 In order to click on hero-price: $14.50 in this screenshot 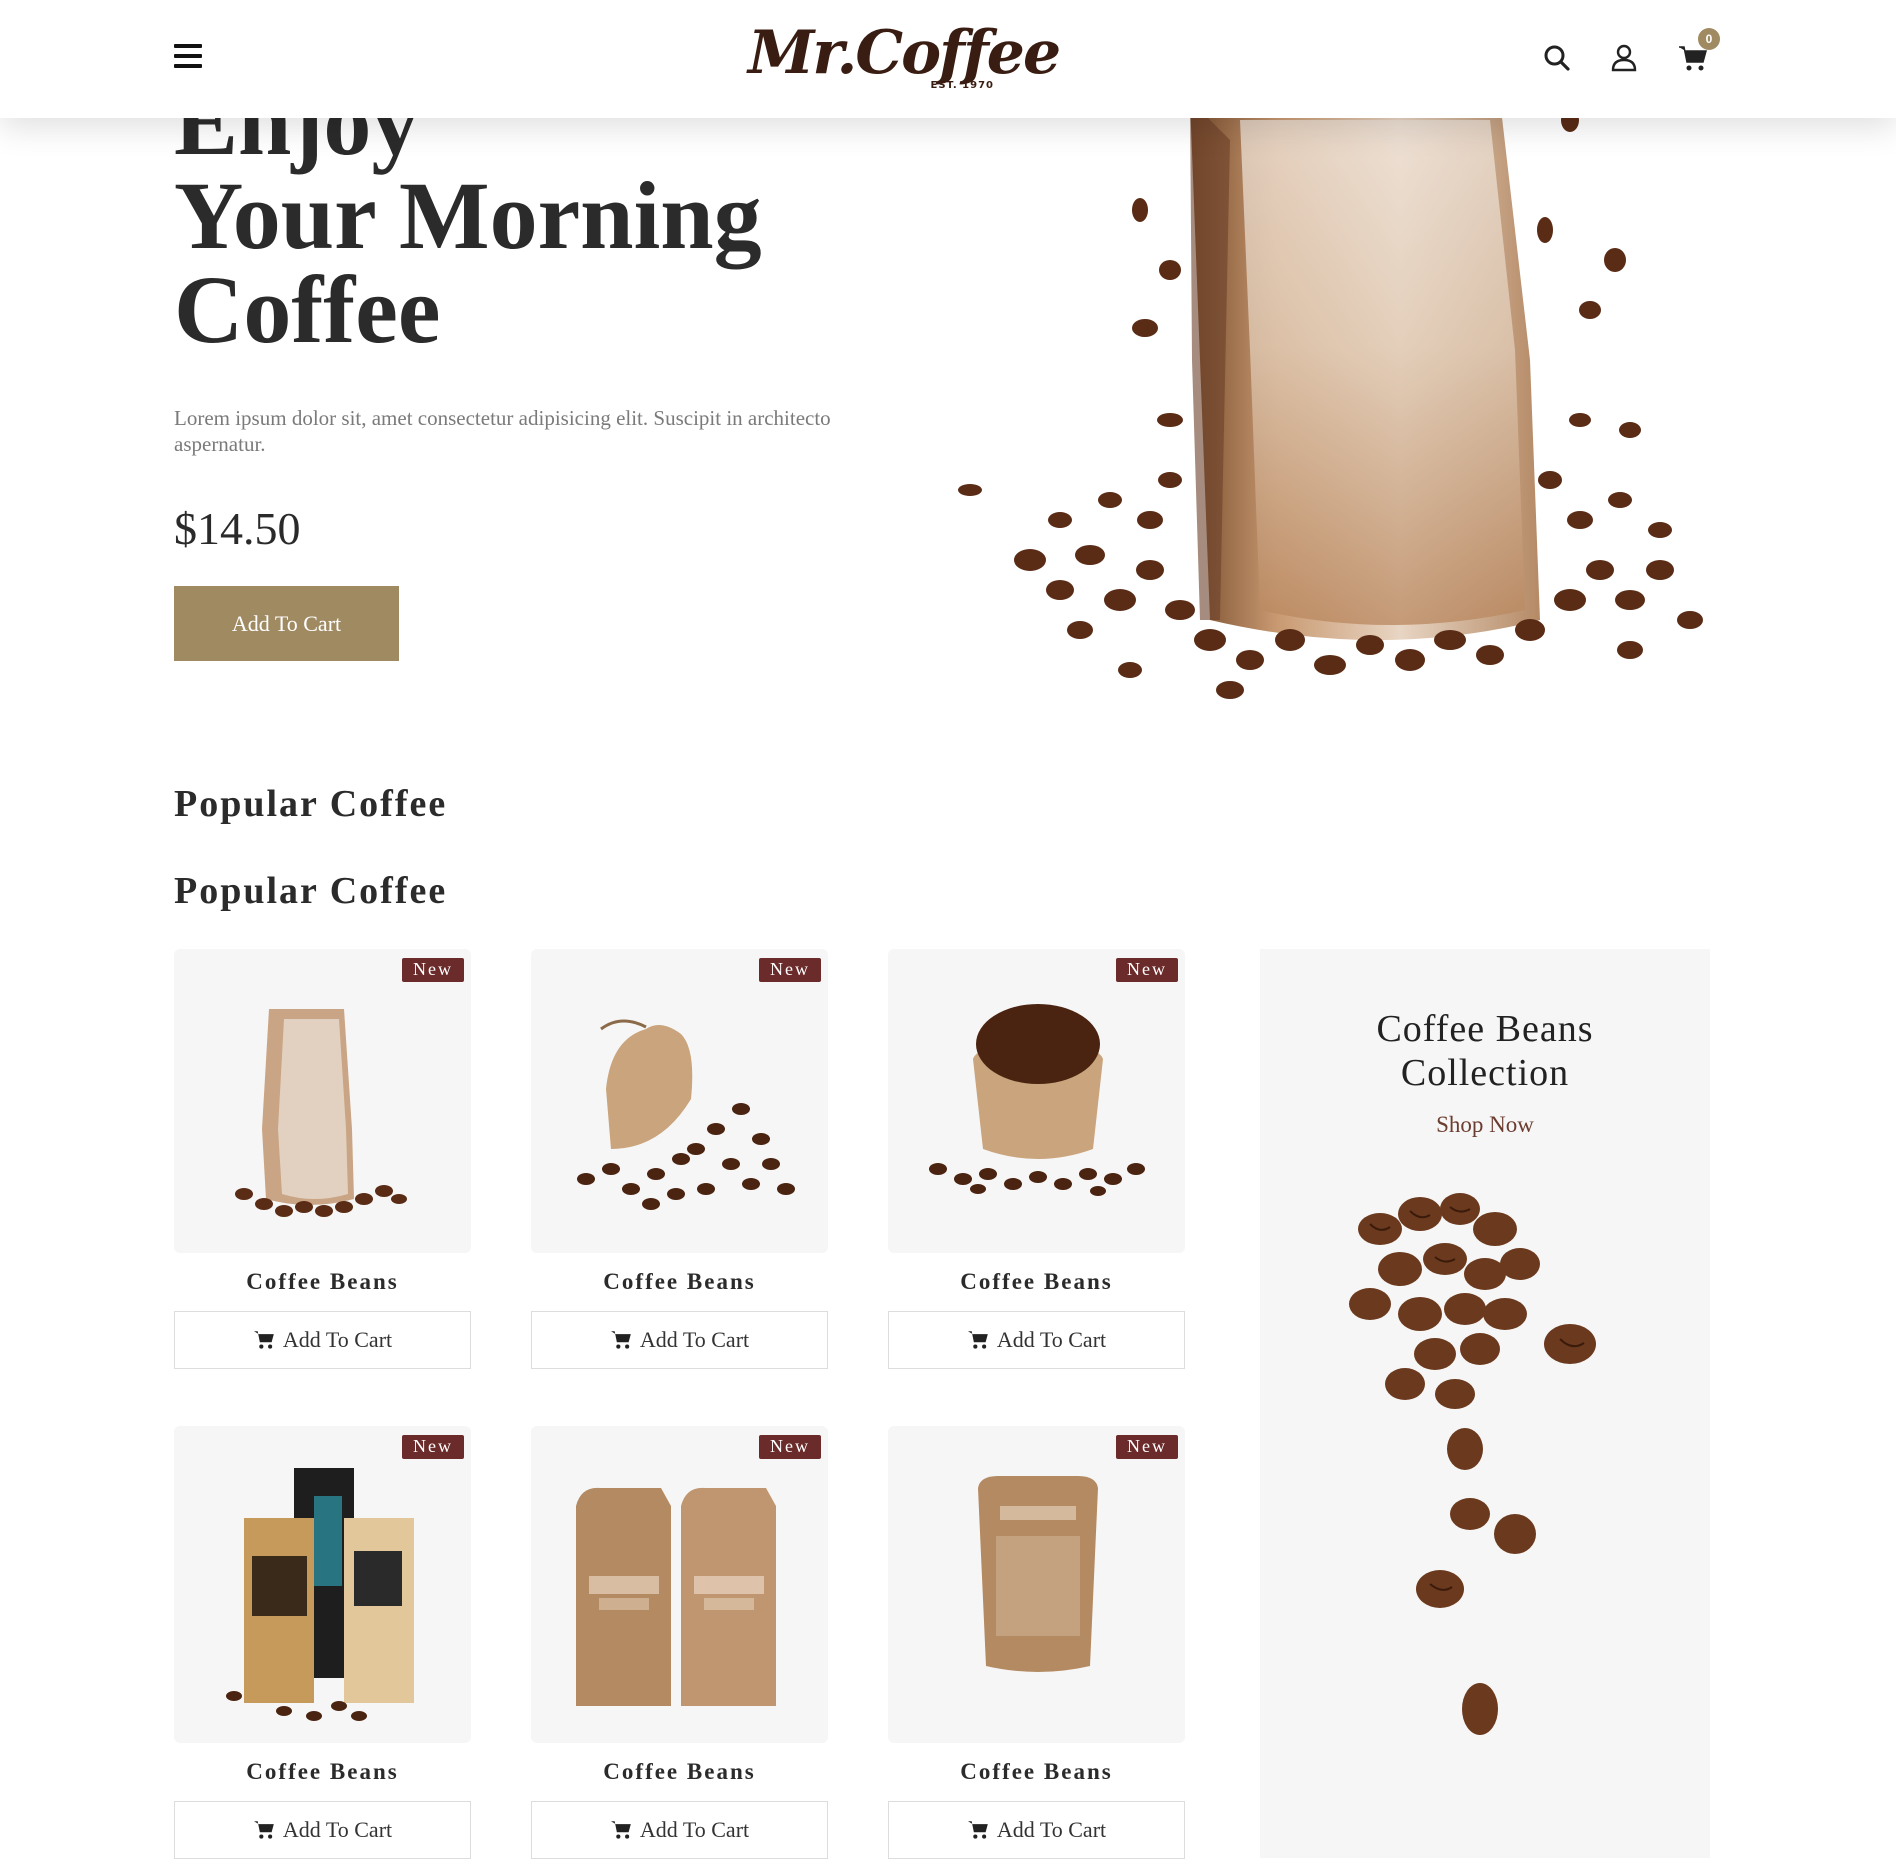, I will do `click(237, 528)`.